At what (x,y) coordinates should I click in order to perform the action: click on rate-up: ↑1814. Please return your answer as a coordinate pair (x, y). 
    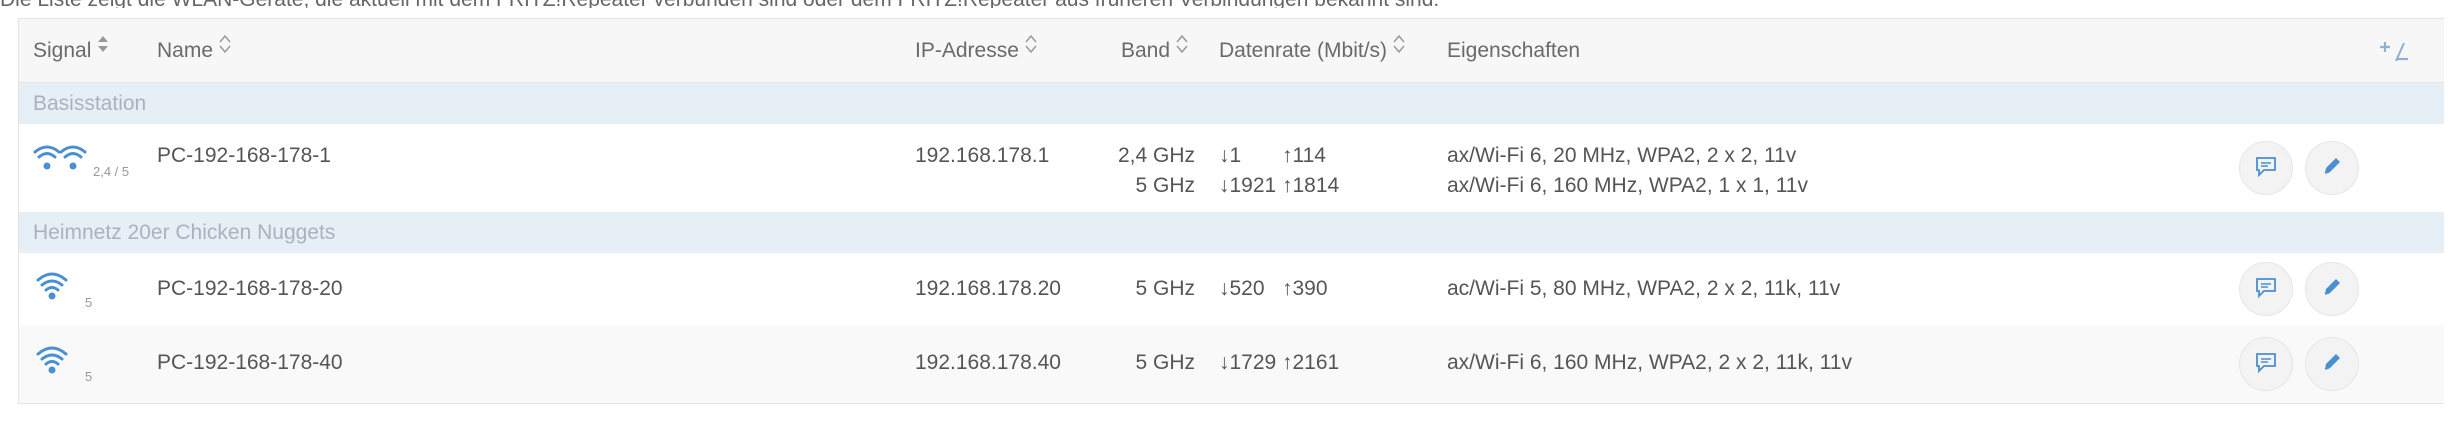
    Looking at the image, I should click on (1311, 185).